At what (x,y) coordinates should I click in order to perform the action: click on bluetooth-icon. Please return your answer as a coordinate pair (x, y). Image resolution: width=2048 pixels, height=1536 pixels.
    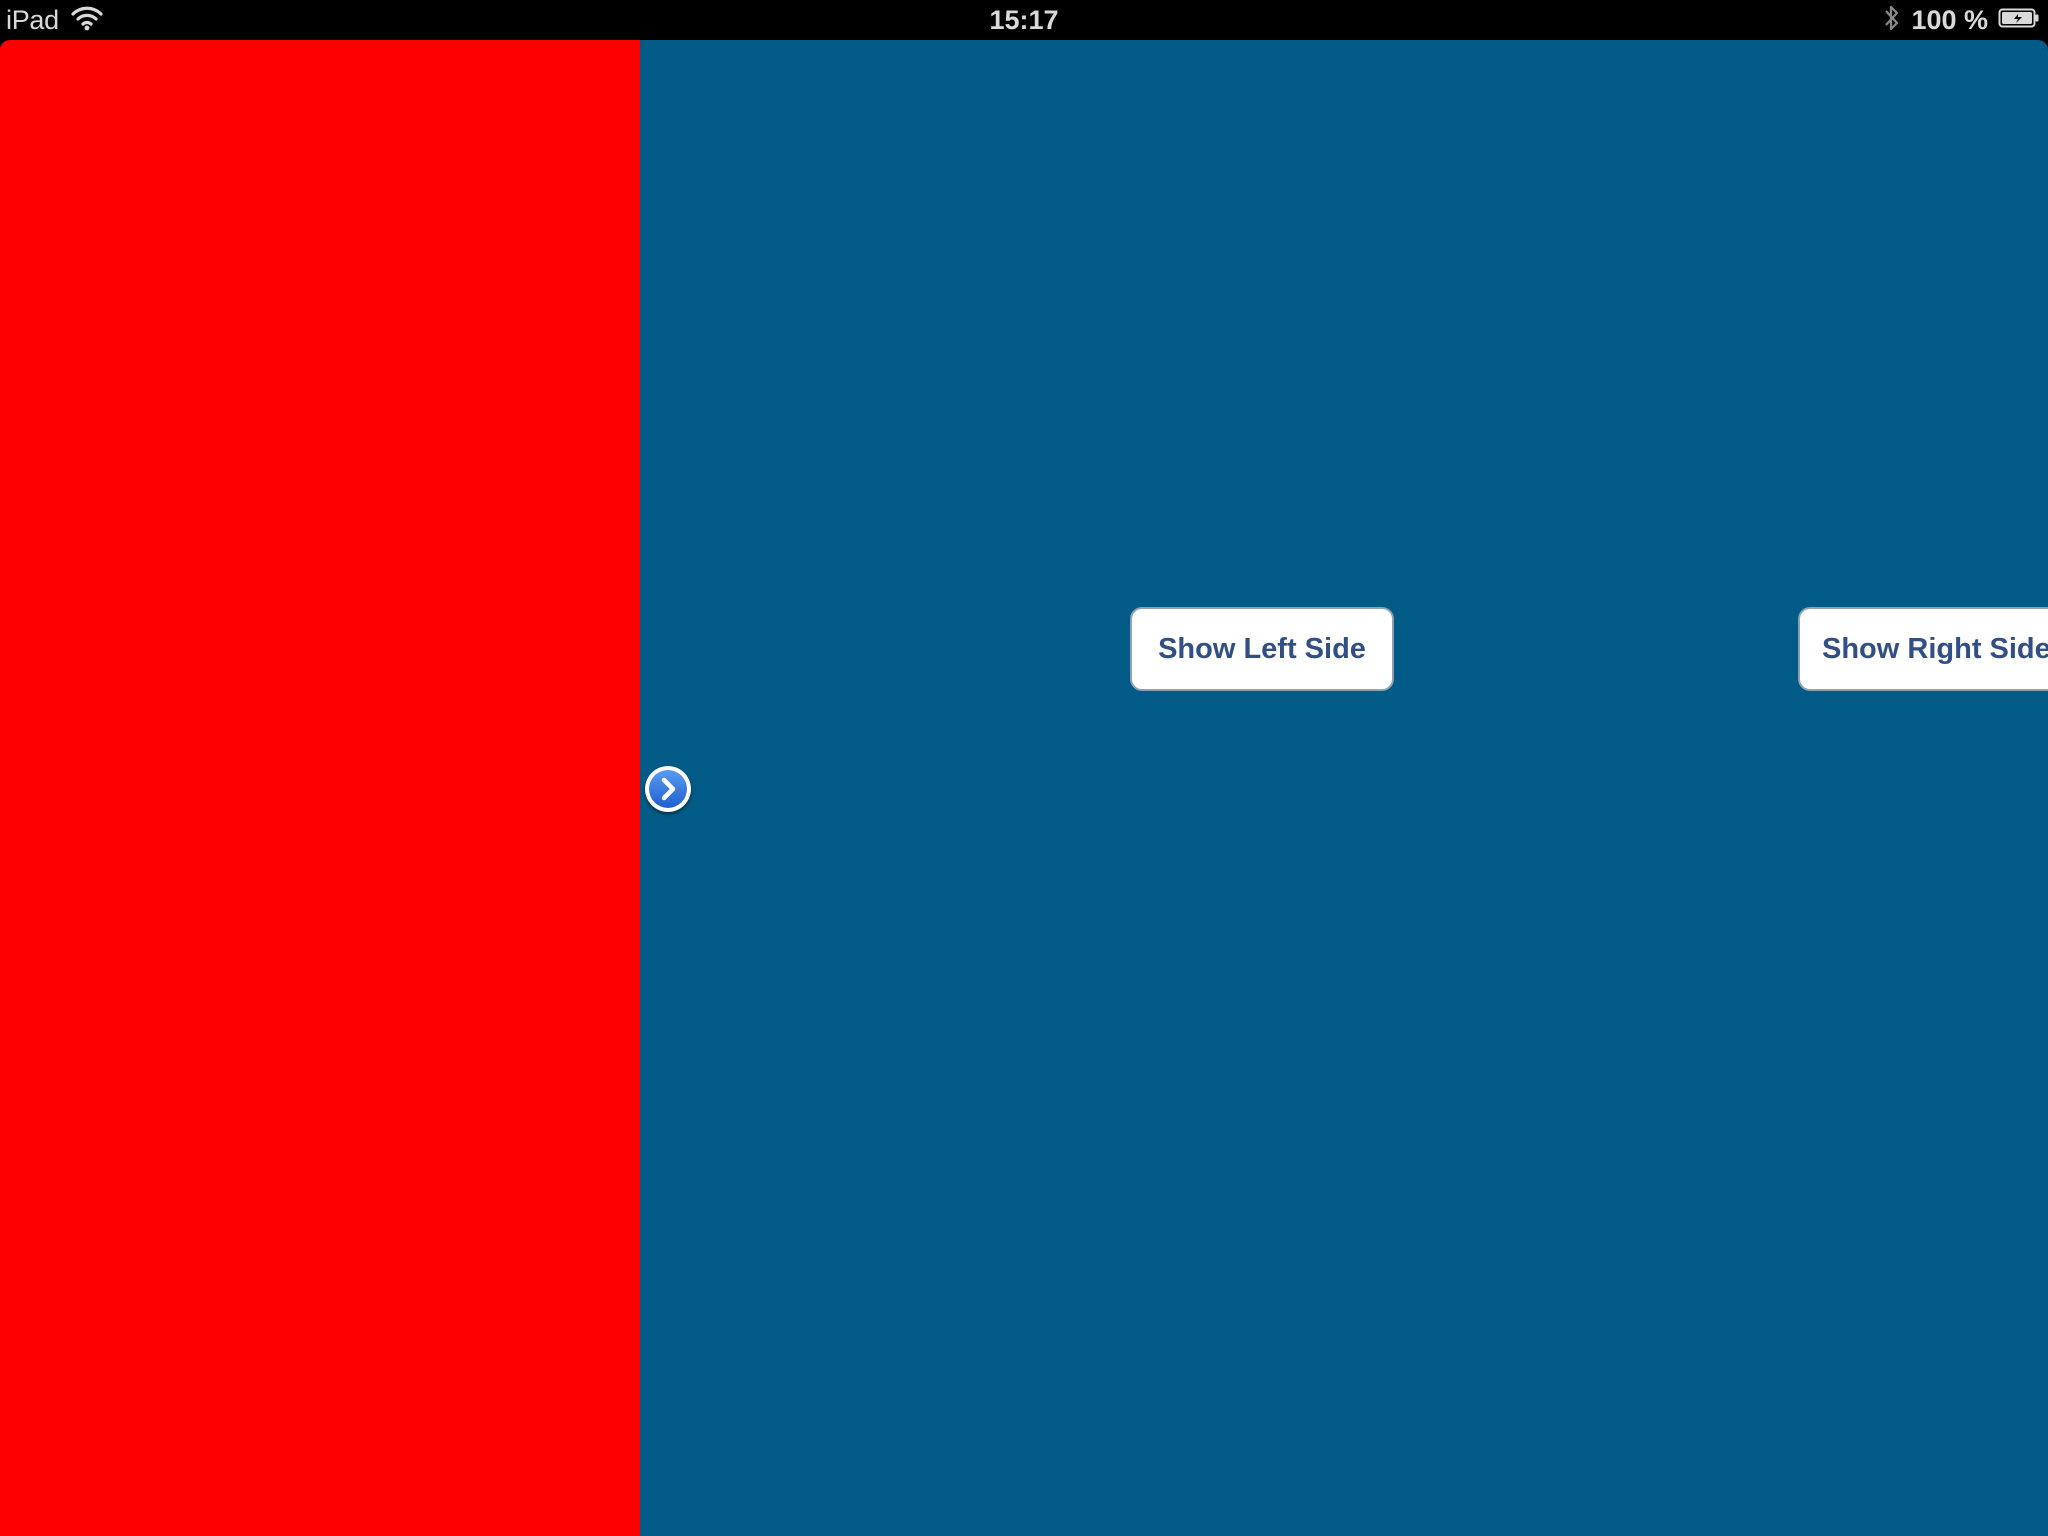
    Looking at the image, I should click on (1892, 20).